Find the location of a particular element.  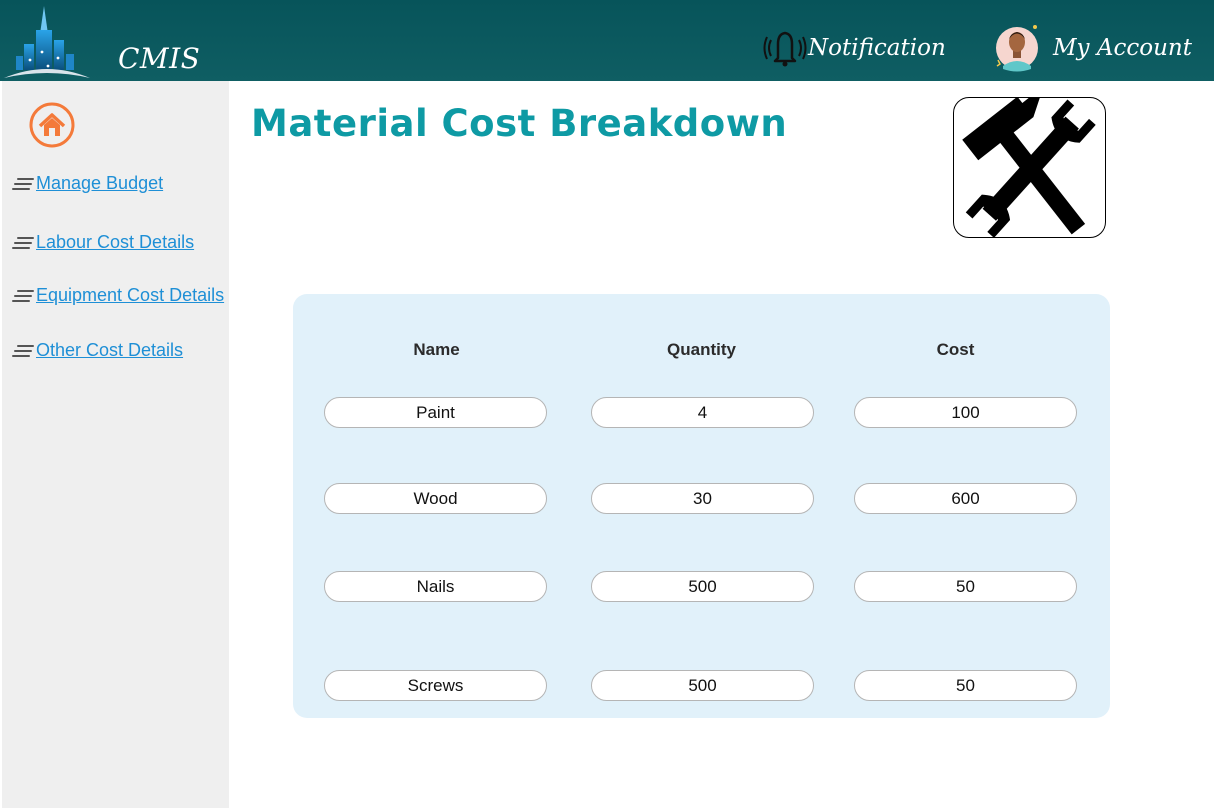

sidebar-item-manage-budget: Manage Budget is located at coordinates (87, 183).